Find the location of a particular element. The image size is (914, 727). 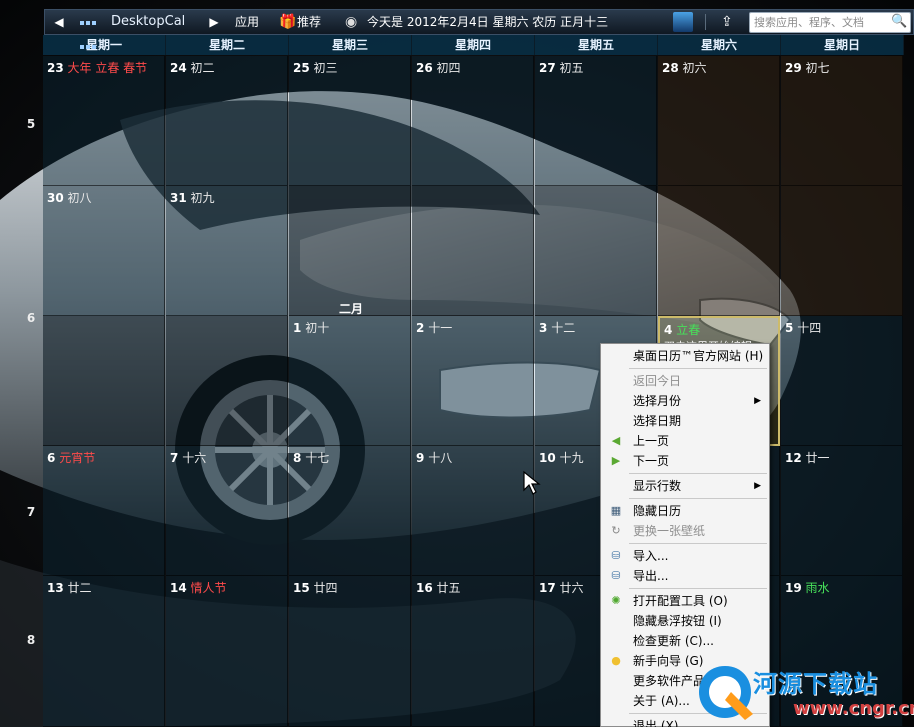

day-number: 30 is located at coordinates (55, 198).